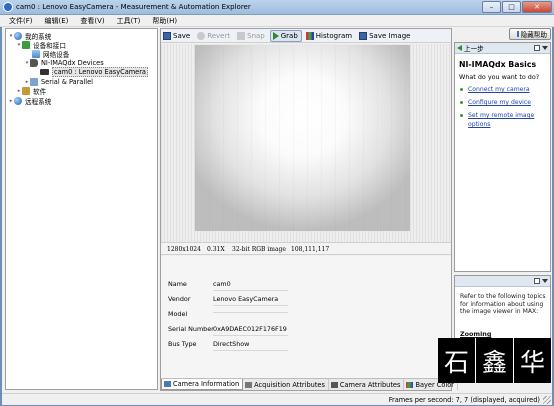 The image size is (554, 406). What do you see at coordinates (309, 35) in the screenshot?
I see `histogram-icon` at bounding box center [309, 35].